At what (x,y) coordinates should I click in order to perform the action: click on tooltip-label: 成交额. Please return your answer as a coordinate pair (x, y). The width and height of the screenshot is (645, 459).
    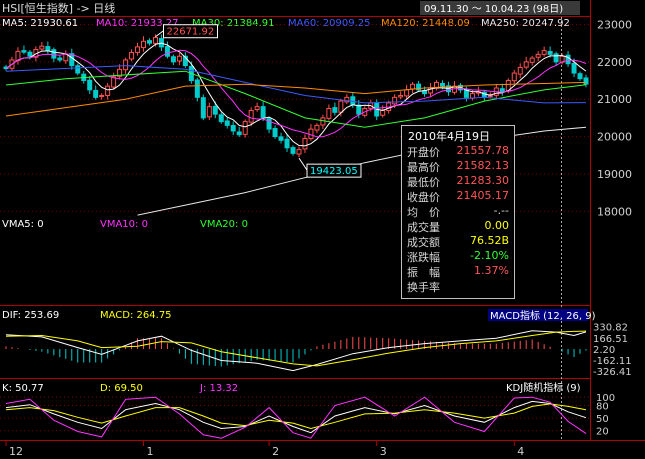
    Looking at the image, I should click on (423, 242).